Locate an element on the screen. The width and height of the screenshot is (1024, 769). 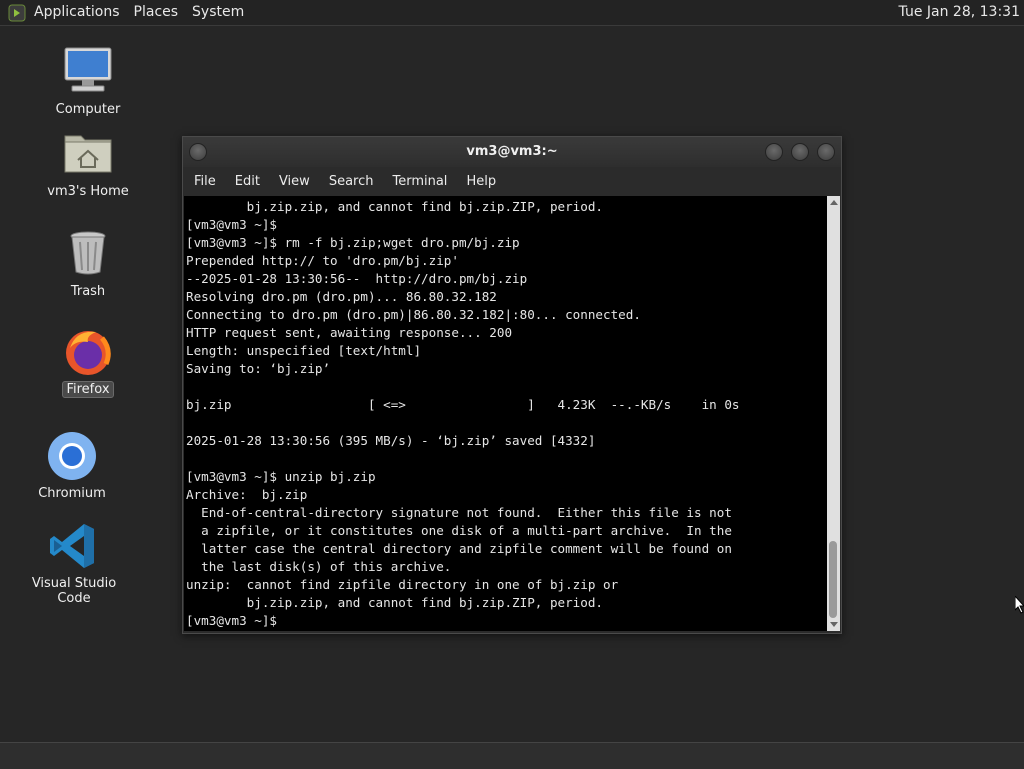
chromium-icon is located at coordinates (72, 456).